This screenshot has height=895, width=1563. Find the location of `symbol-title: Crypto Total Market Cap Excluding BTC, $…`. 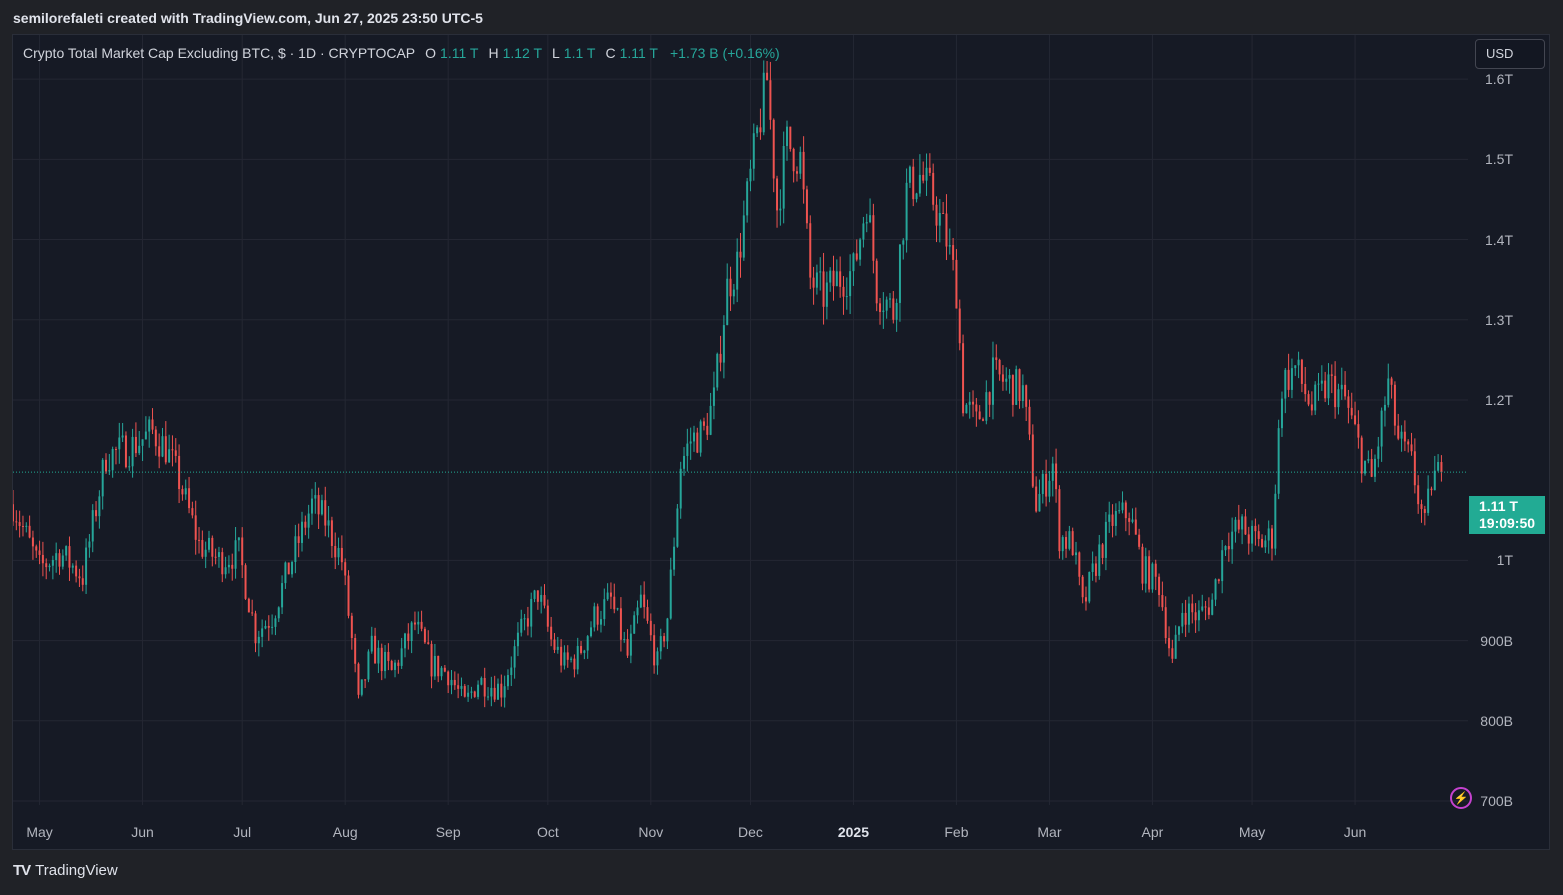

symbol-title: Crypto Total Market Cap Excluding BTC, $… is located at coordinates (219, 53).